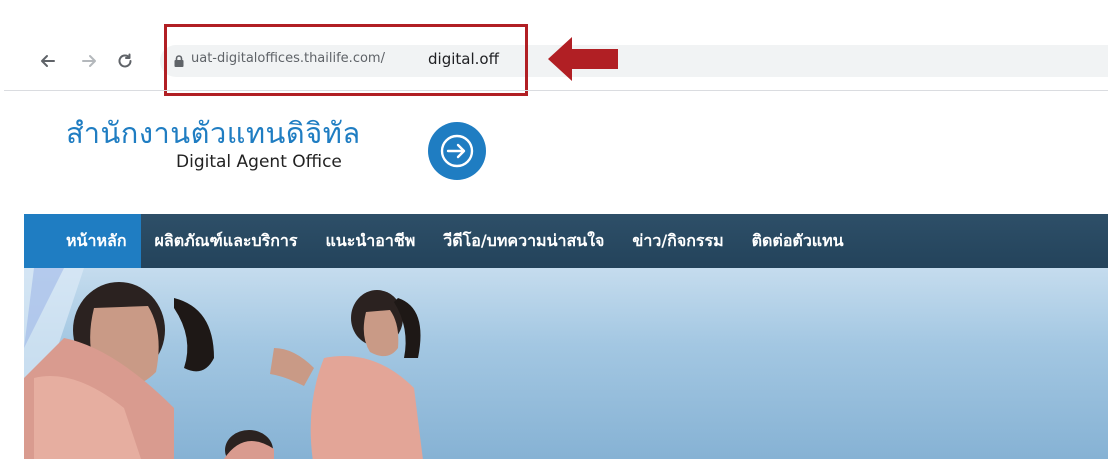 The image size is (1112, 463). What do you see at coordinates (213, 133) in the screenshot?
I see `brand-title-thai: สำนักงานตัวแทนดิจิทัล` at bounding box center [213, 133].